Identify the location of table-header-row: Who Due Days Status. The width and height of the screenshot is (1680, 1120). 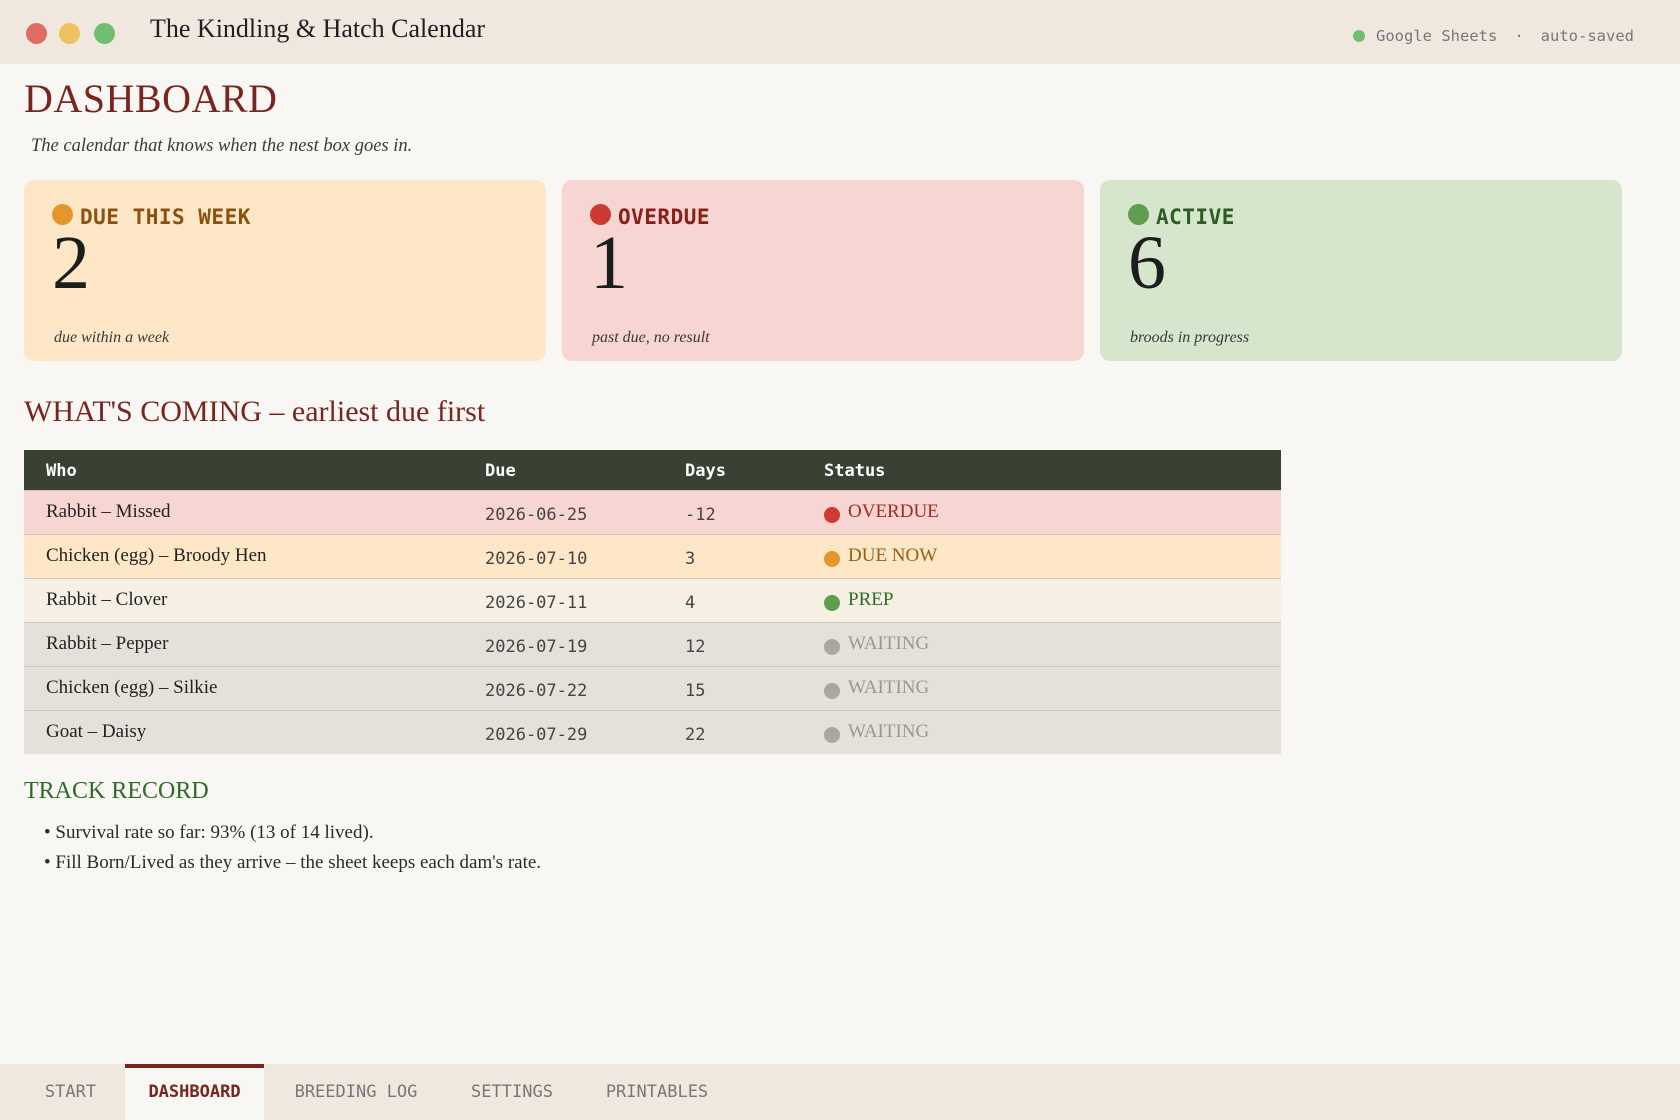
(652, 470).